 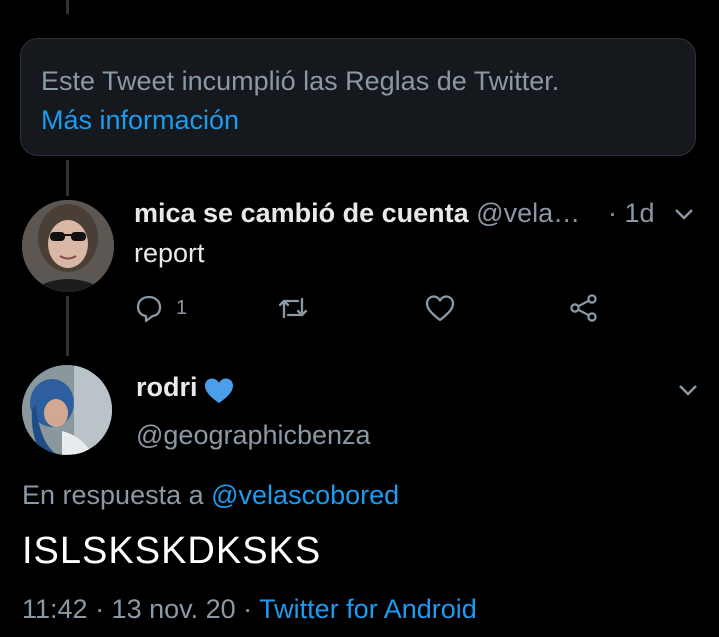 What do you see at coordinates (305, 495) in the screenshot?
I see `reply-to-handle: @velascobored` at bounding box center [305, 495].